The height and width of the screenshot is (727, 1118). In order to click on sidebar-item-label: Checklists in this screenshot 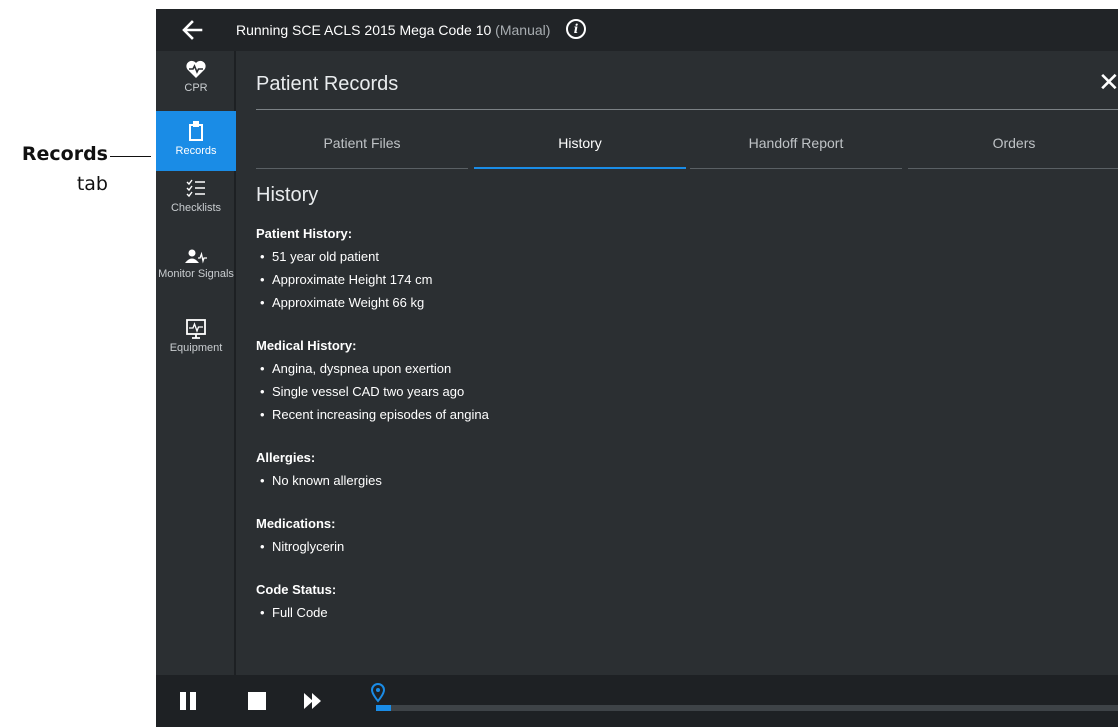, I will do `click(196, 208)`.